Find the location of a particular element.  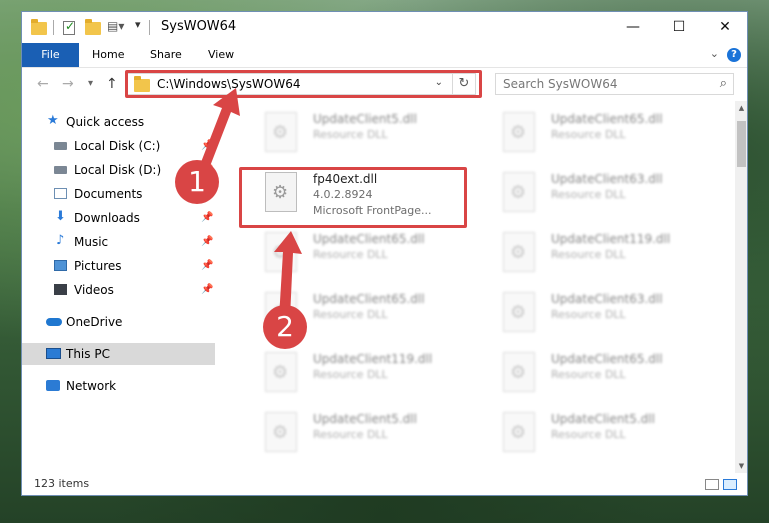

step-2-badge: 2 is located at coordinates (285, 327).